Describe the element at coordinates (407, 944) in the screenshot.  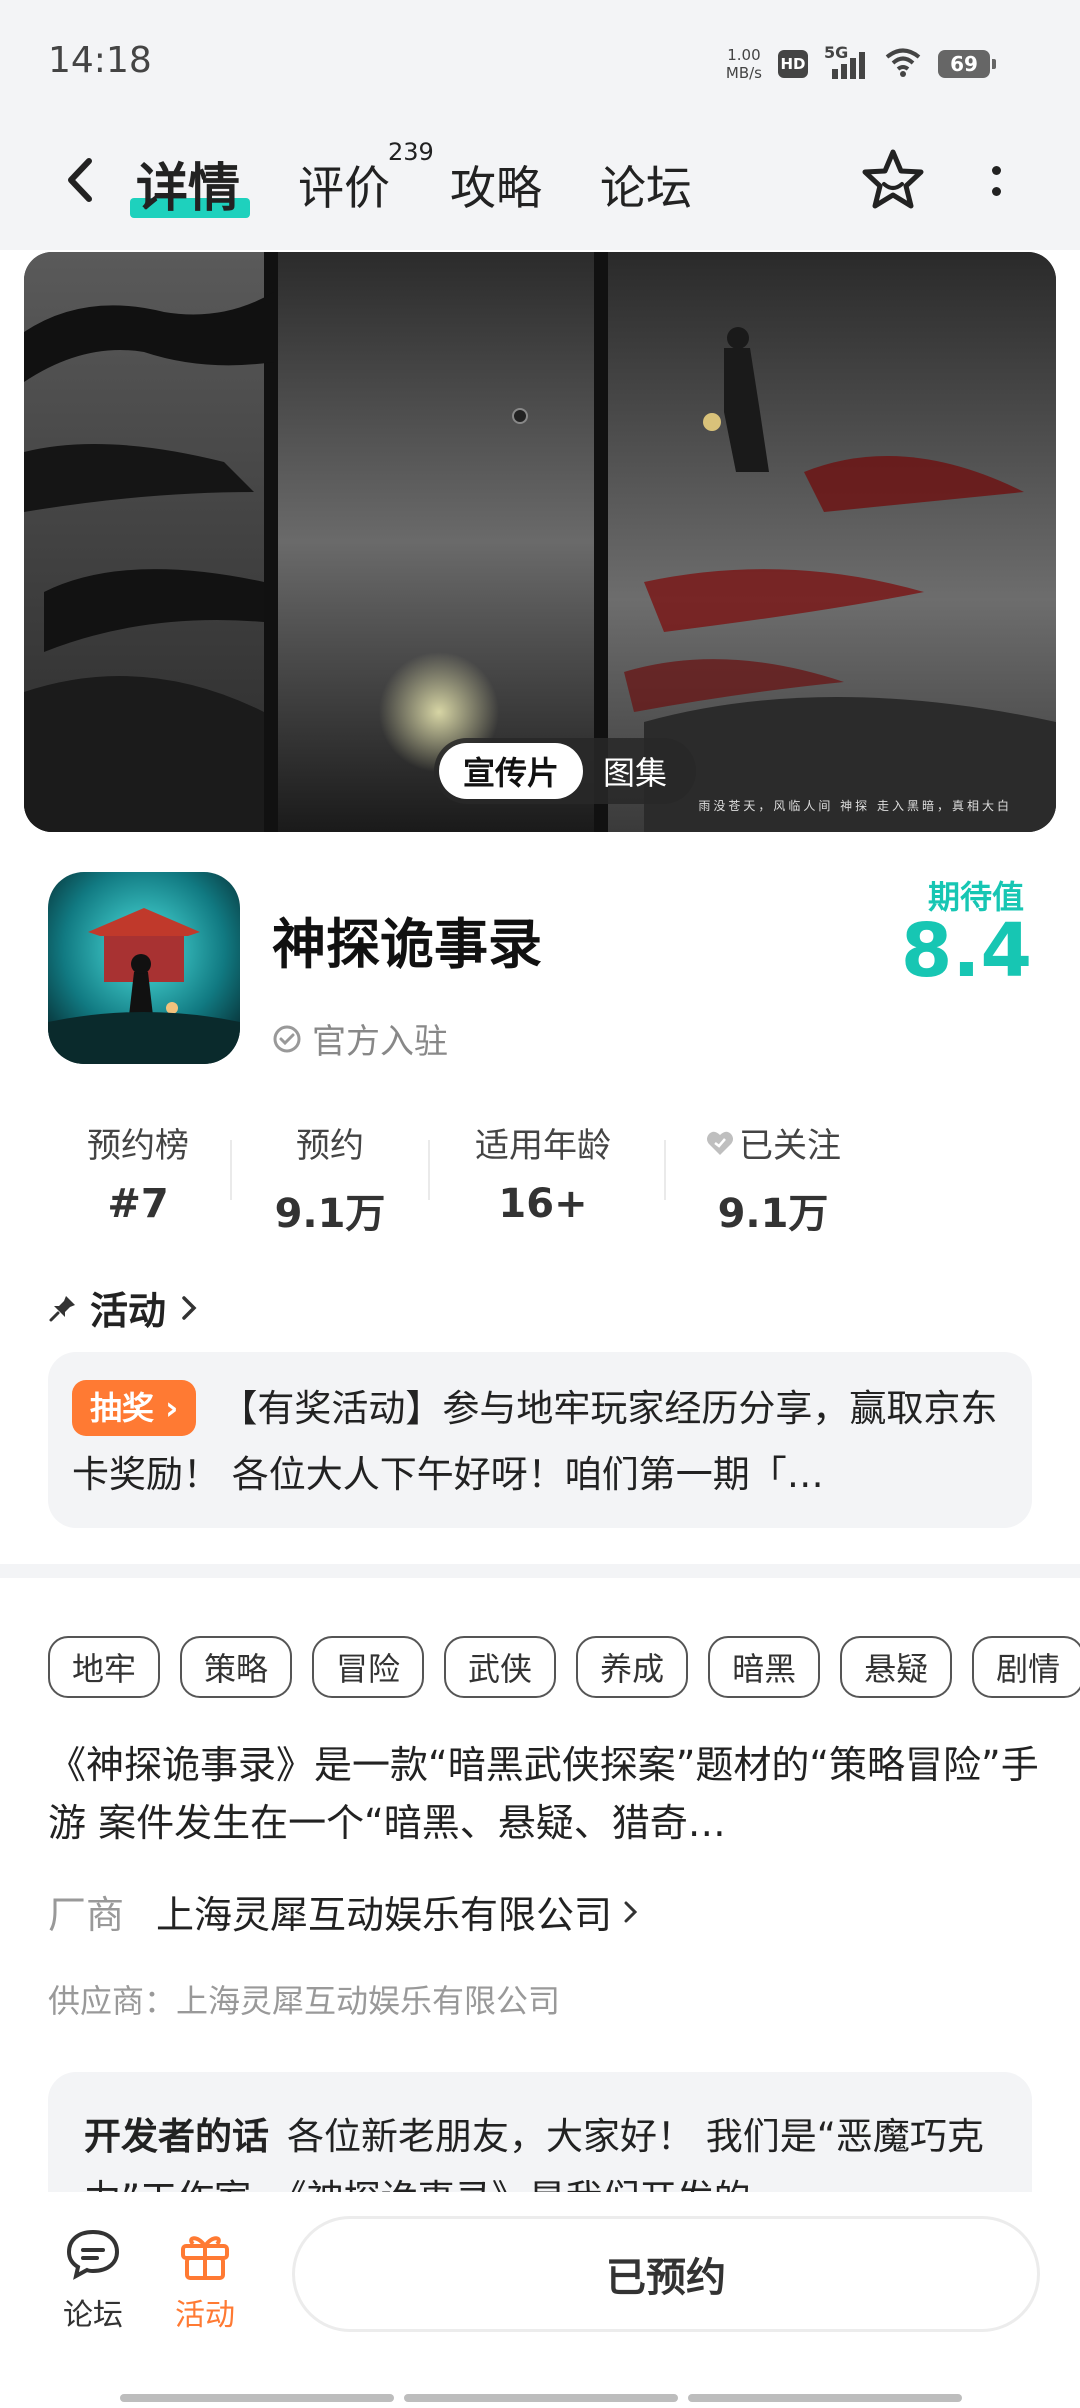
I see `game-title: 神探诡事录` at that location.